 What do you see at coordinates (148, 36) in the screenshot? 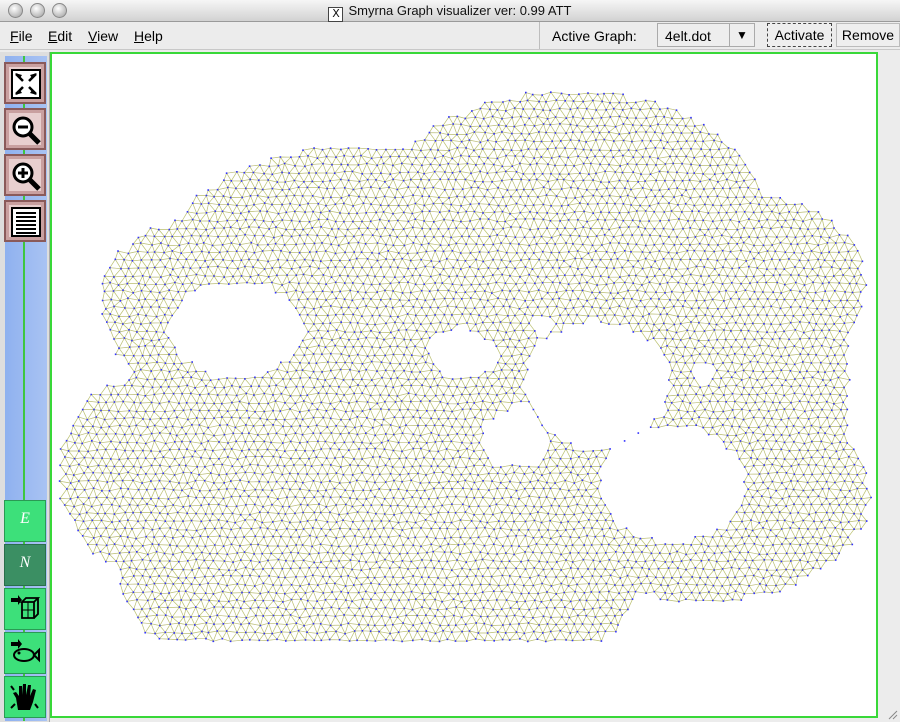
I see `menu-help: Help` at bounding box center [148, 36].